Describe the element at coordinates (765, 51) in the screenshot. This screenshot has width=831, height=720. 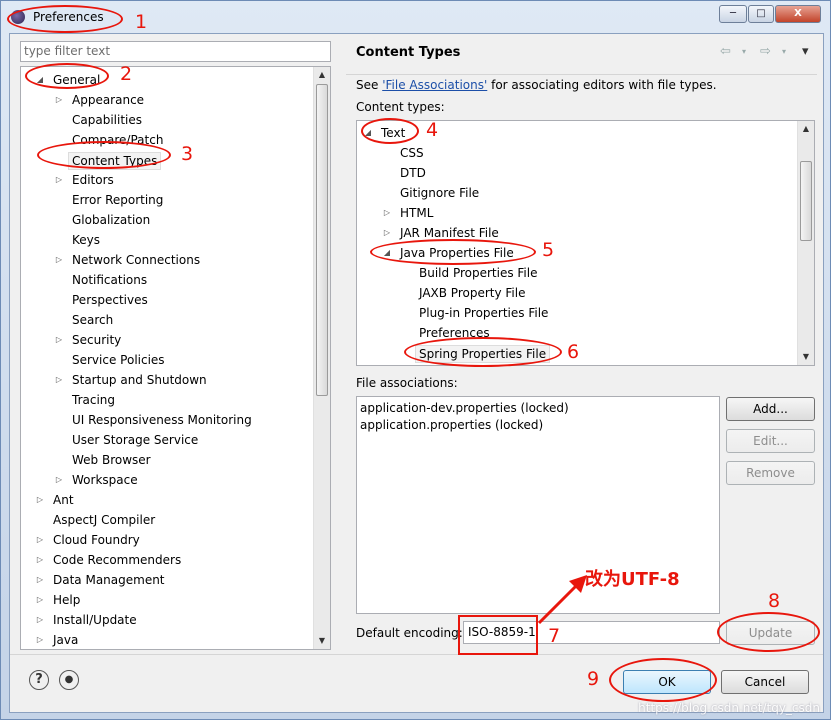
I see `forward-icon: ⇨` at that location.